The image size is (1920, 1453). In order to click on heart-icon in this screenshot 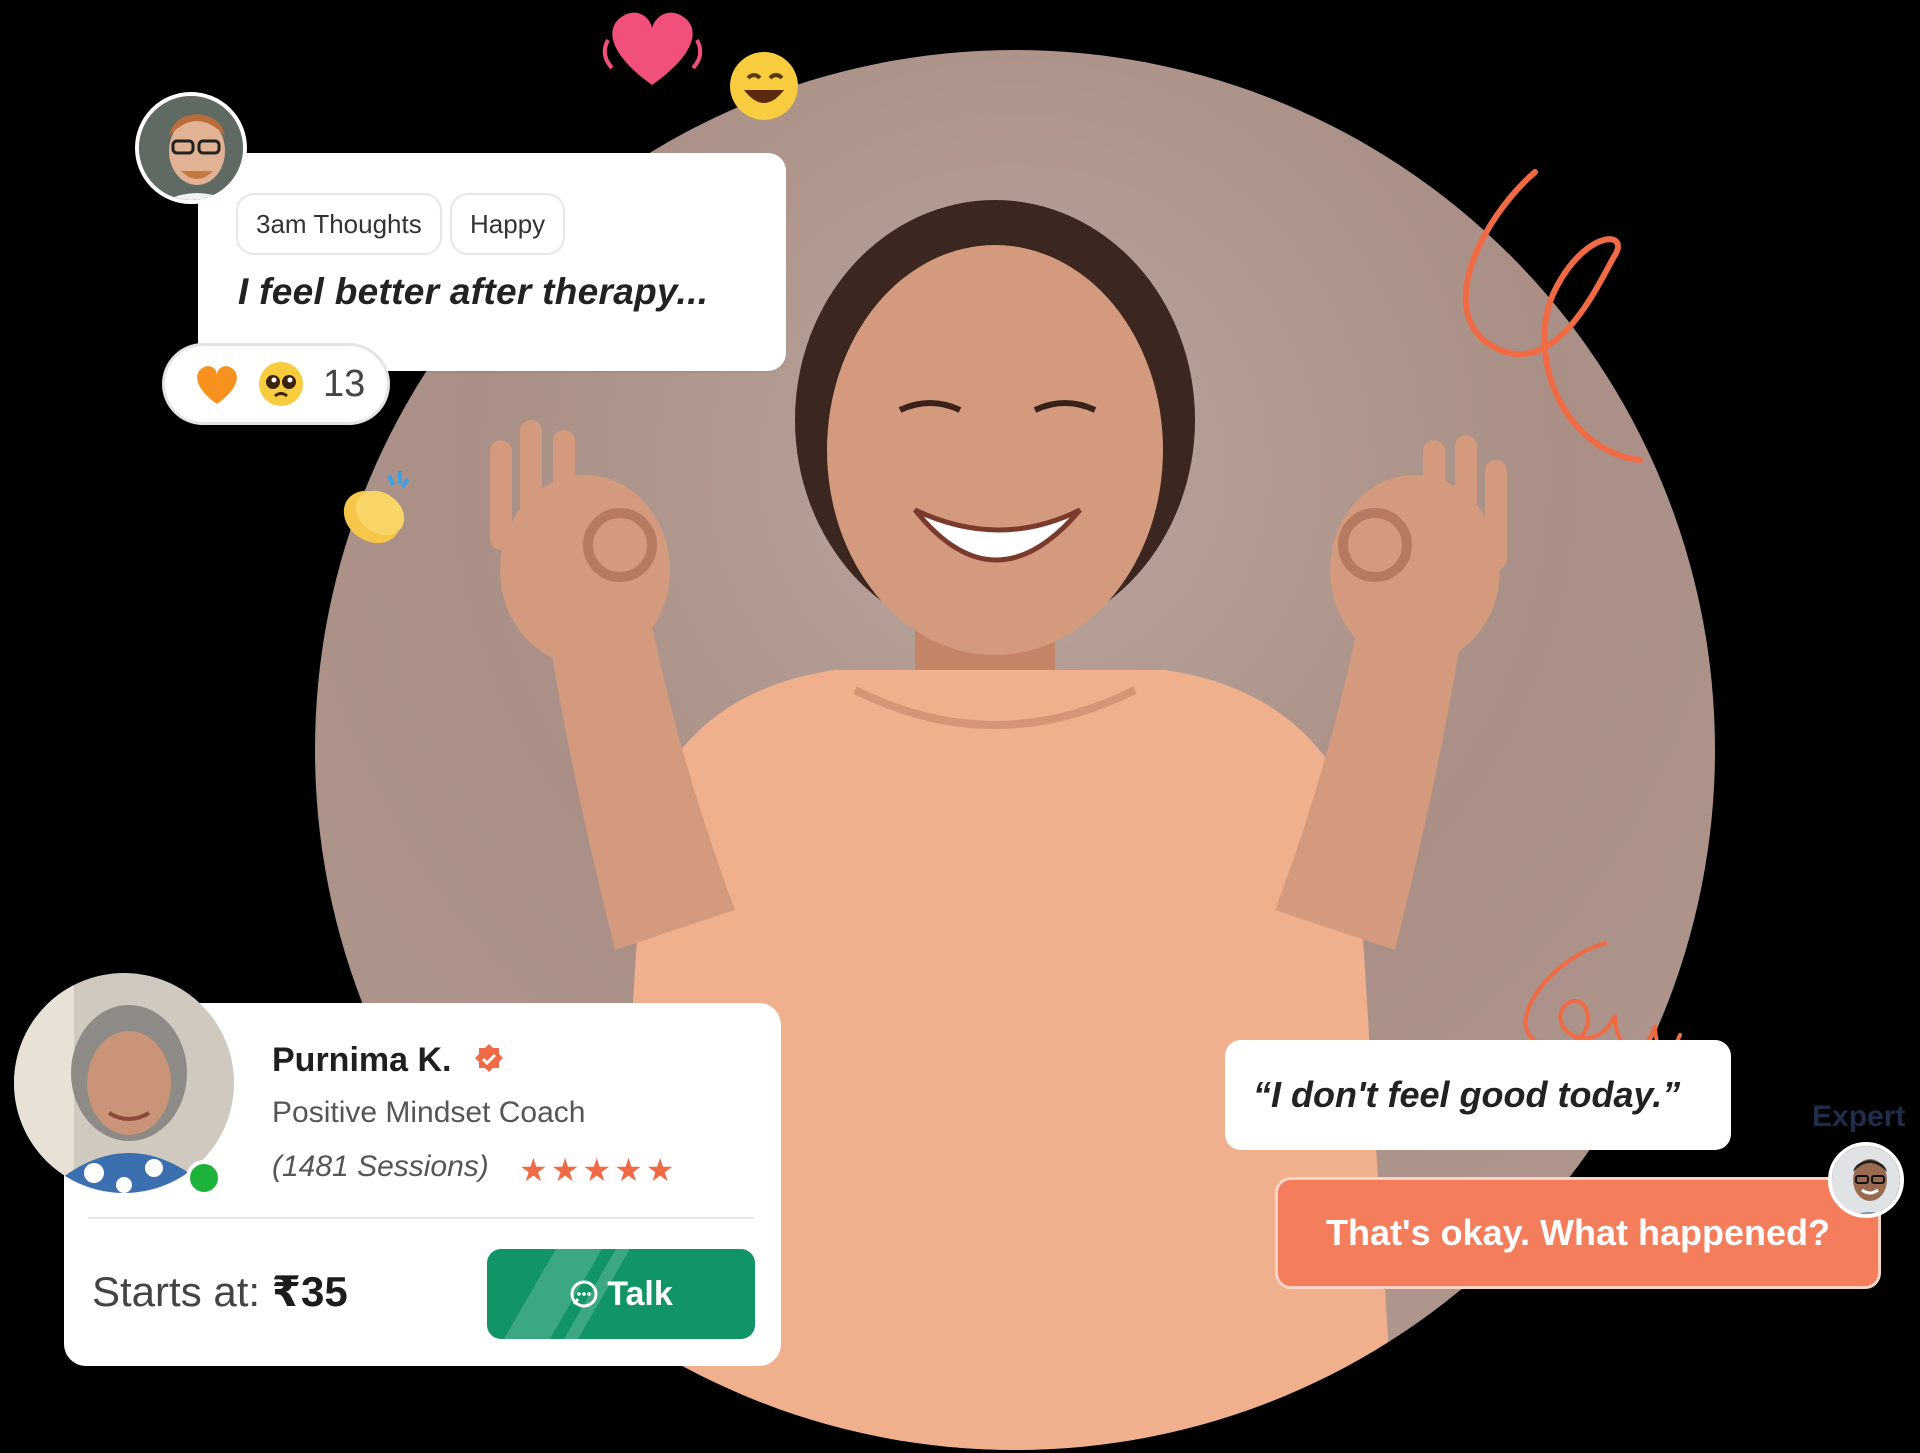, I will do `click(652, 47)`.